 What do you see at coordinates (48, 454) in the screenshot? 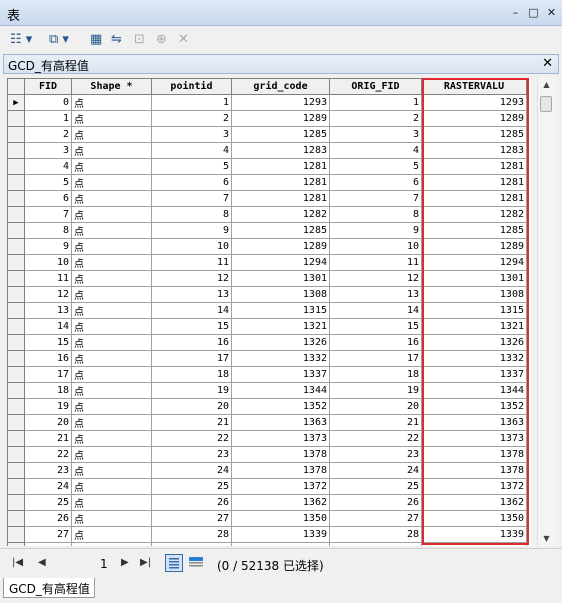
I see `cell-fid: 22` at bounding box center [48, 454].